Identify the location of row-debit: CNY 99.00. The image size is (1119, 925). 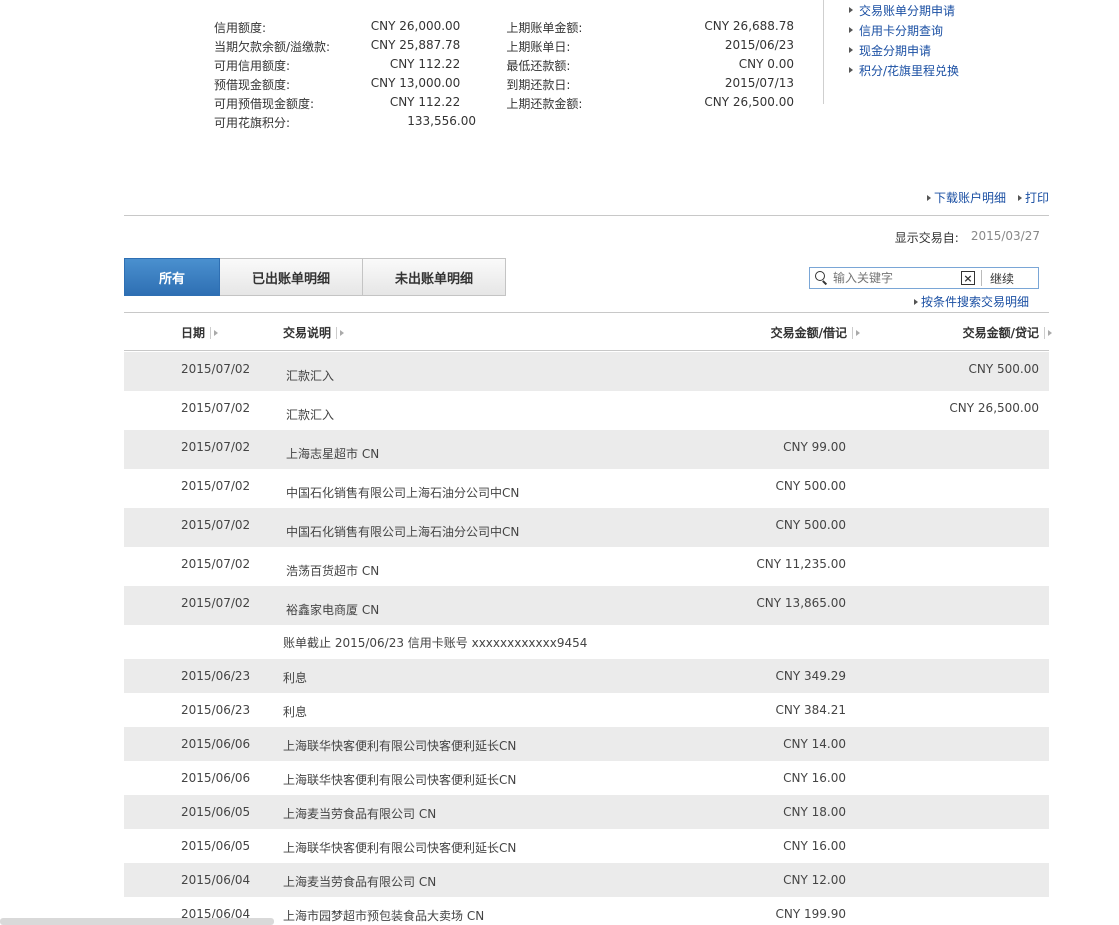
(814, 447).